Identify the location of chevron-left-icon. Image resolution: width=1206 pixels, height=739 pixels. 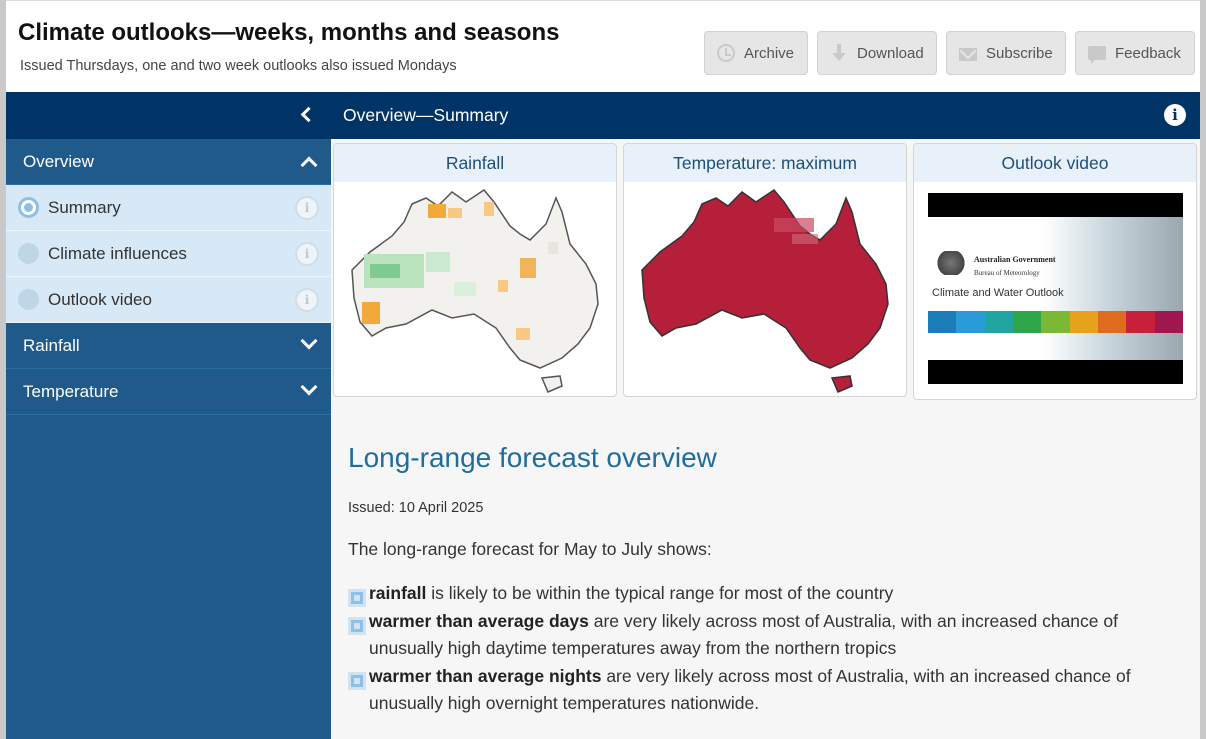
(308, 114).